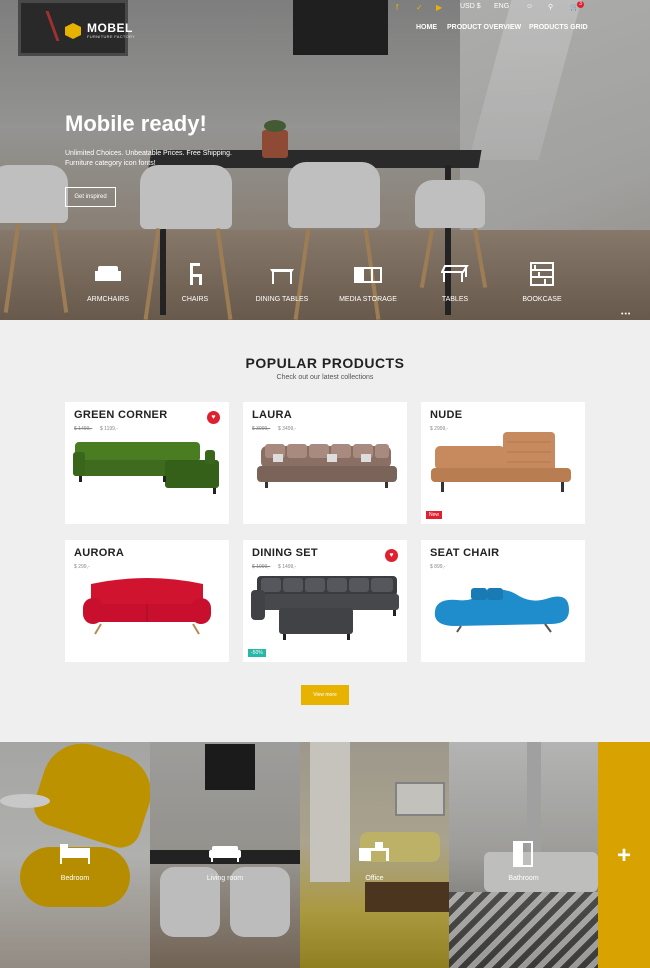 The height and width of the screenshot is (968, 650). Describe the element at coordinates (325, 377) in the screenshot. I see `section-subtitle: Check out our latest collections` at that location.